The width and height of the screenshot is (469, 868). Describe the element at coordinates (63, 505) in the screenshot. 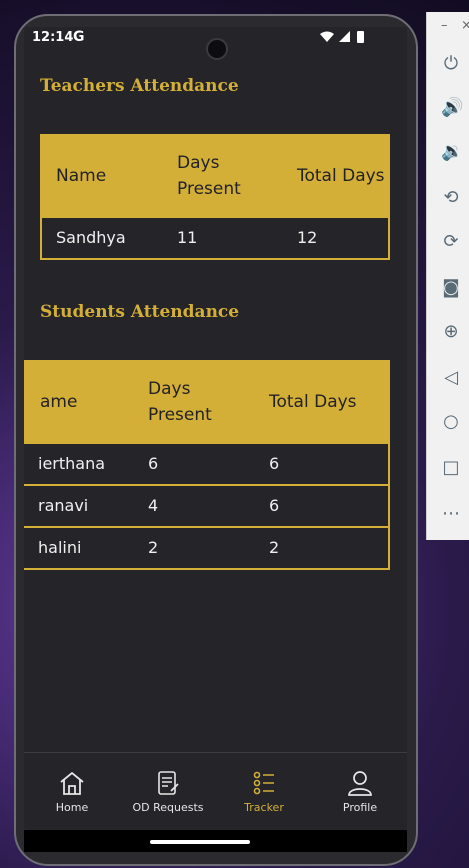

I see `cell-name: ranavi` at that location.